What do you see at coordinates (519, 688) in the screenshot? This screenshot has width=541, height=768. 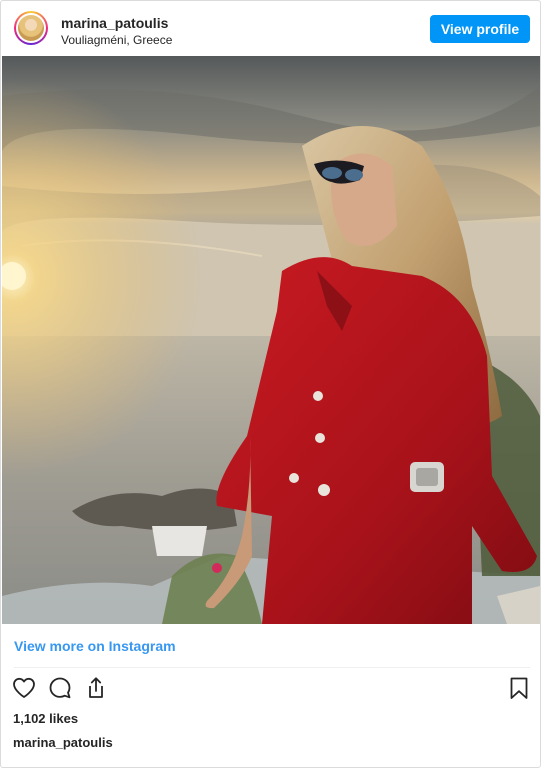 I see `bookmark-icon` at bounding box center [519, 688].